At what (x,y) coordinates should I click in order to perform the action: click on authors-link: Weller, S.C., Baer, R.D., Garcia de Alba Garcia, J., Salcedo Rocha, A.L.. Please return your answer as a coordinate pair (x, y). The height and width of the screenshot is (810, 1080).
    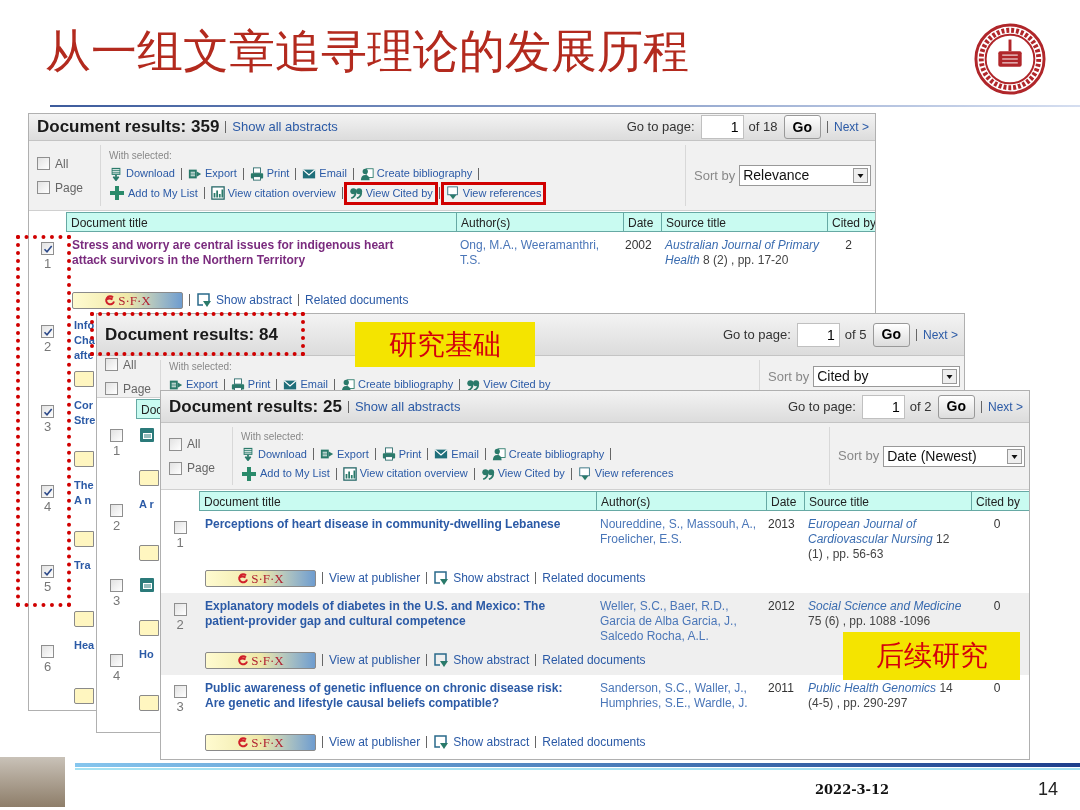
    Looking at the image, I should click on (681, 621).